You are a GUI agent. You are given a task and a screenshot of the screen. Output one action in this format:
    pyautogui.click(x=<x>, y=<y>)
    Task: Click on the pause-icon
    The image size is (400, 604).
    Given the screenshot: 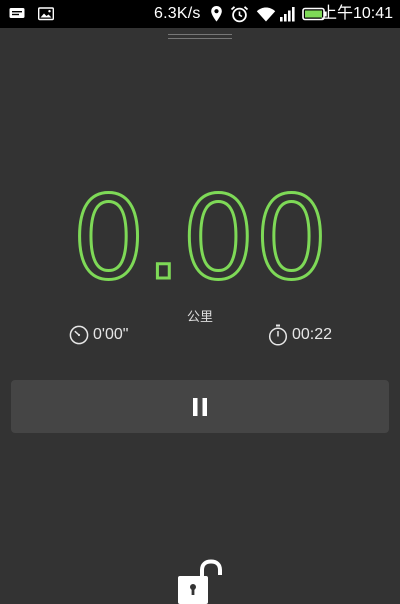 What is the action you would take?
    pyautogui.click(x=200, y=406)
    